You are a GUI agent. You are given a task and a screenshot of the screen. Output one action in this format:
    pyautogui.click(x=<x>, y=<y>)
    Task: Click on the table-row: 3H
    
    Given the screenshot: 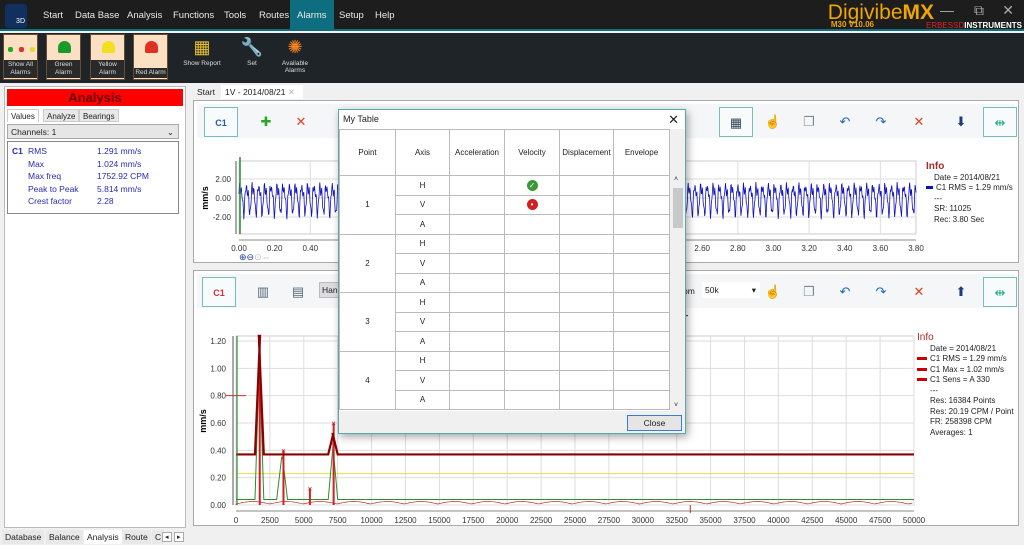 What is the action you would take?
    pyautogui.click(x=504, y=322)
    